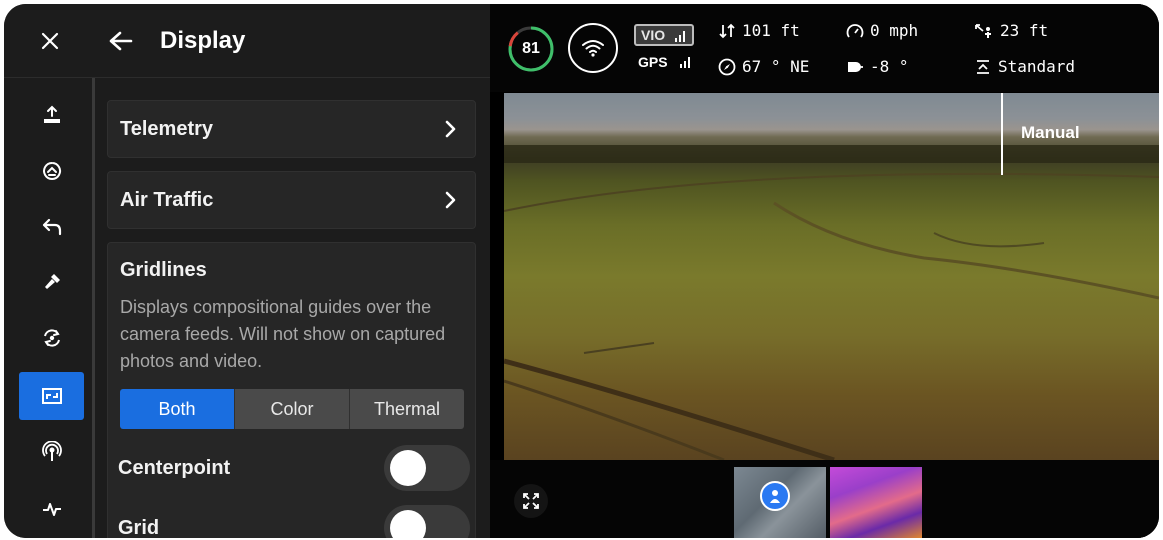  I want to click on gridlines-option-color: Color, so click(291, 409).